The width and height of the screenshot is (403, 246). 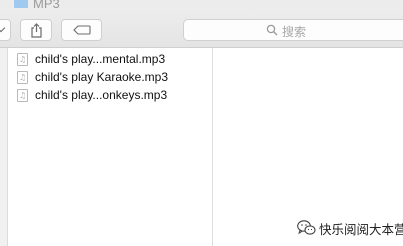 I want to click on search-icon, so click(x=272, y=30).